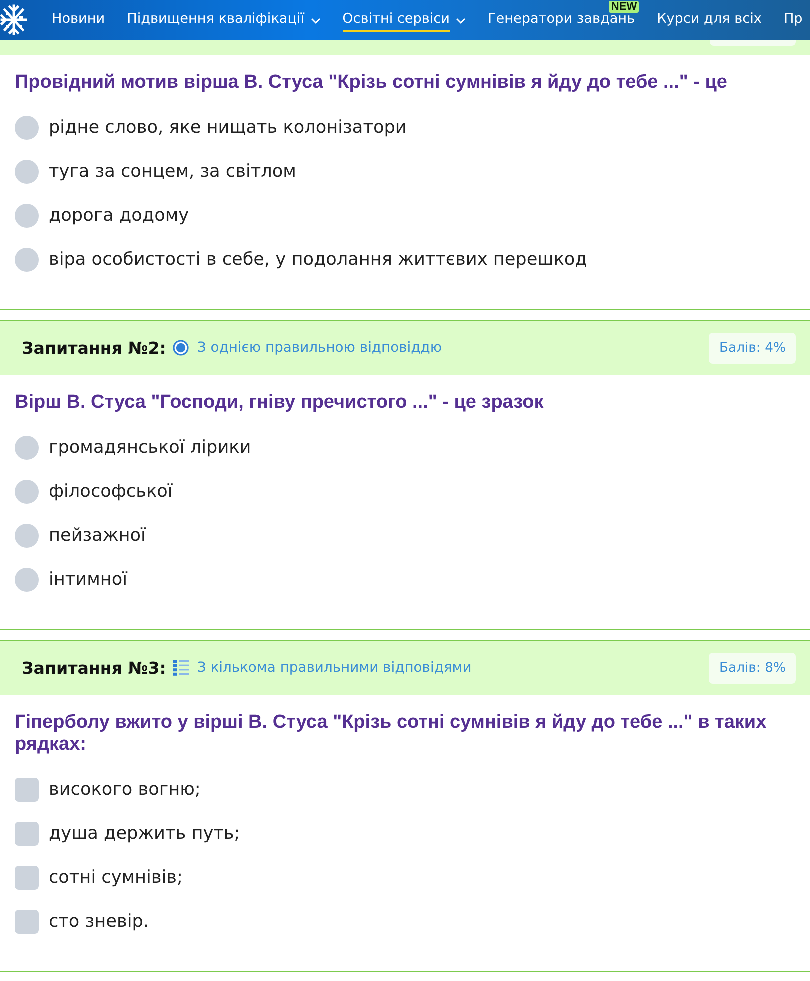 This screenshot has height=981, width=810. What do you see at coordinates (99, 922) in the screenshot?
I see `answer-option: сто зневір.` at bounding box center [99, 922].